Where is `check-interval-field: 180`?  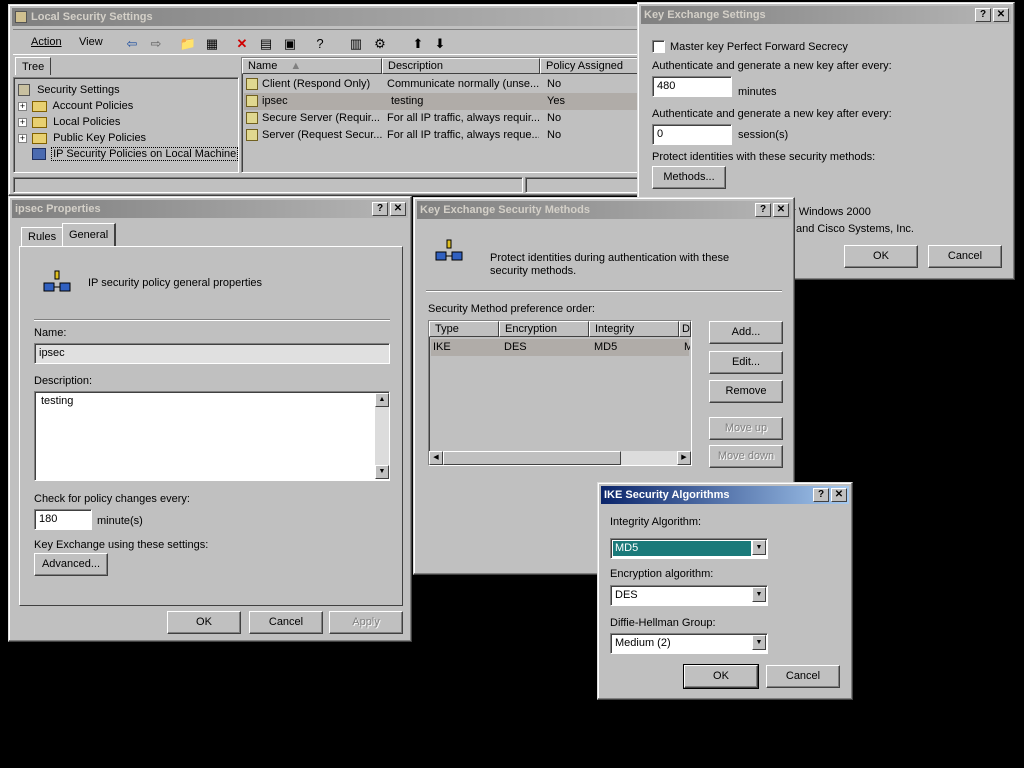 check-interval-field: 180 is located at coordinates (63, 519).